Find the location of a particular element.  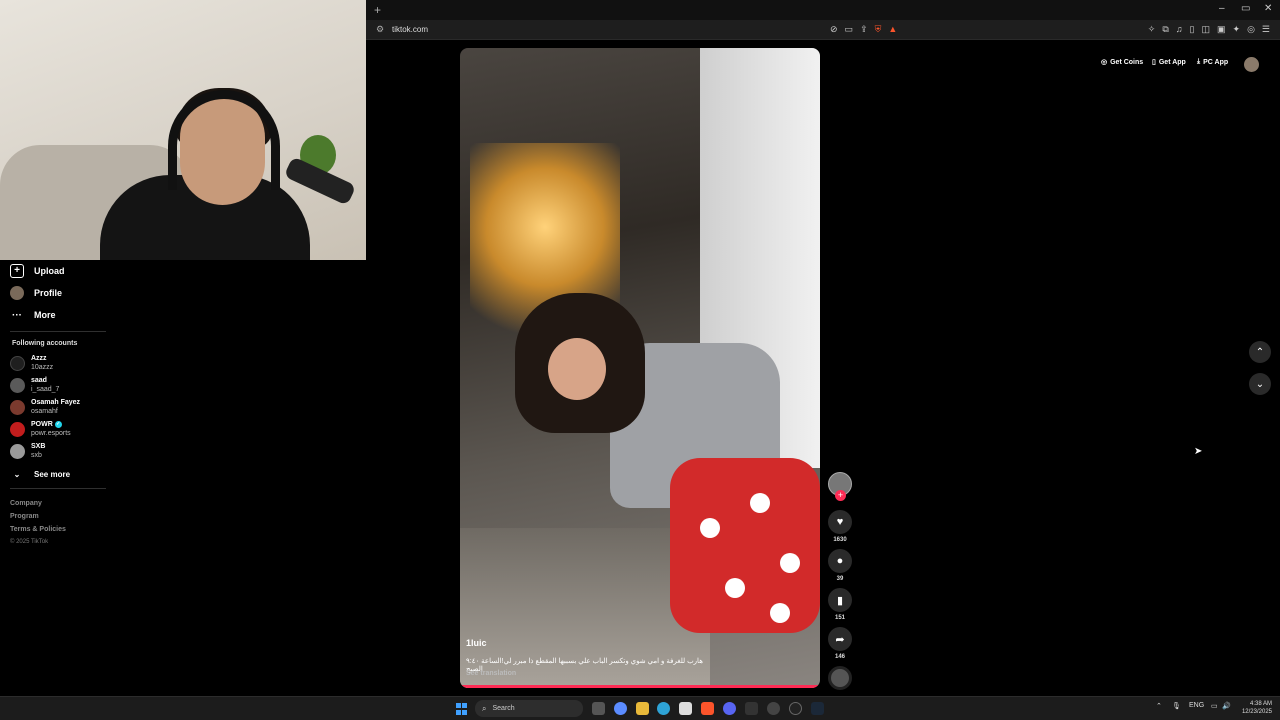

vpn-icon: ◎ is located at coordinates (1251, 29).